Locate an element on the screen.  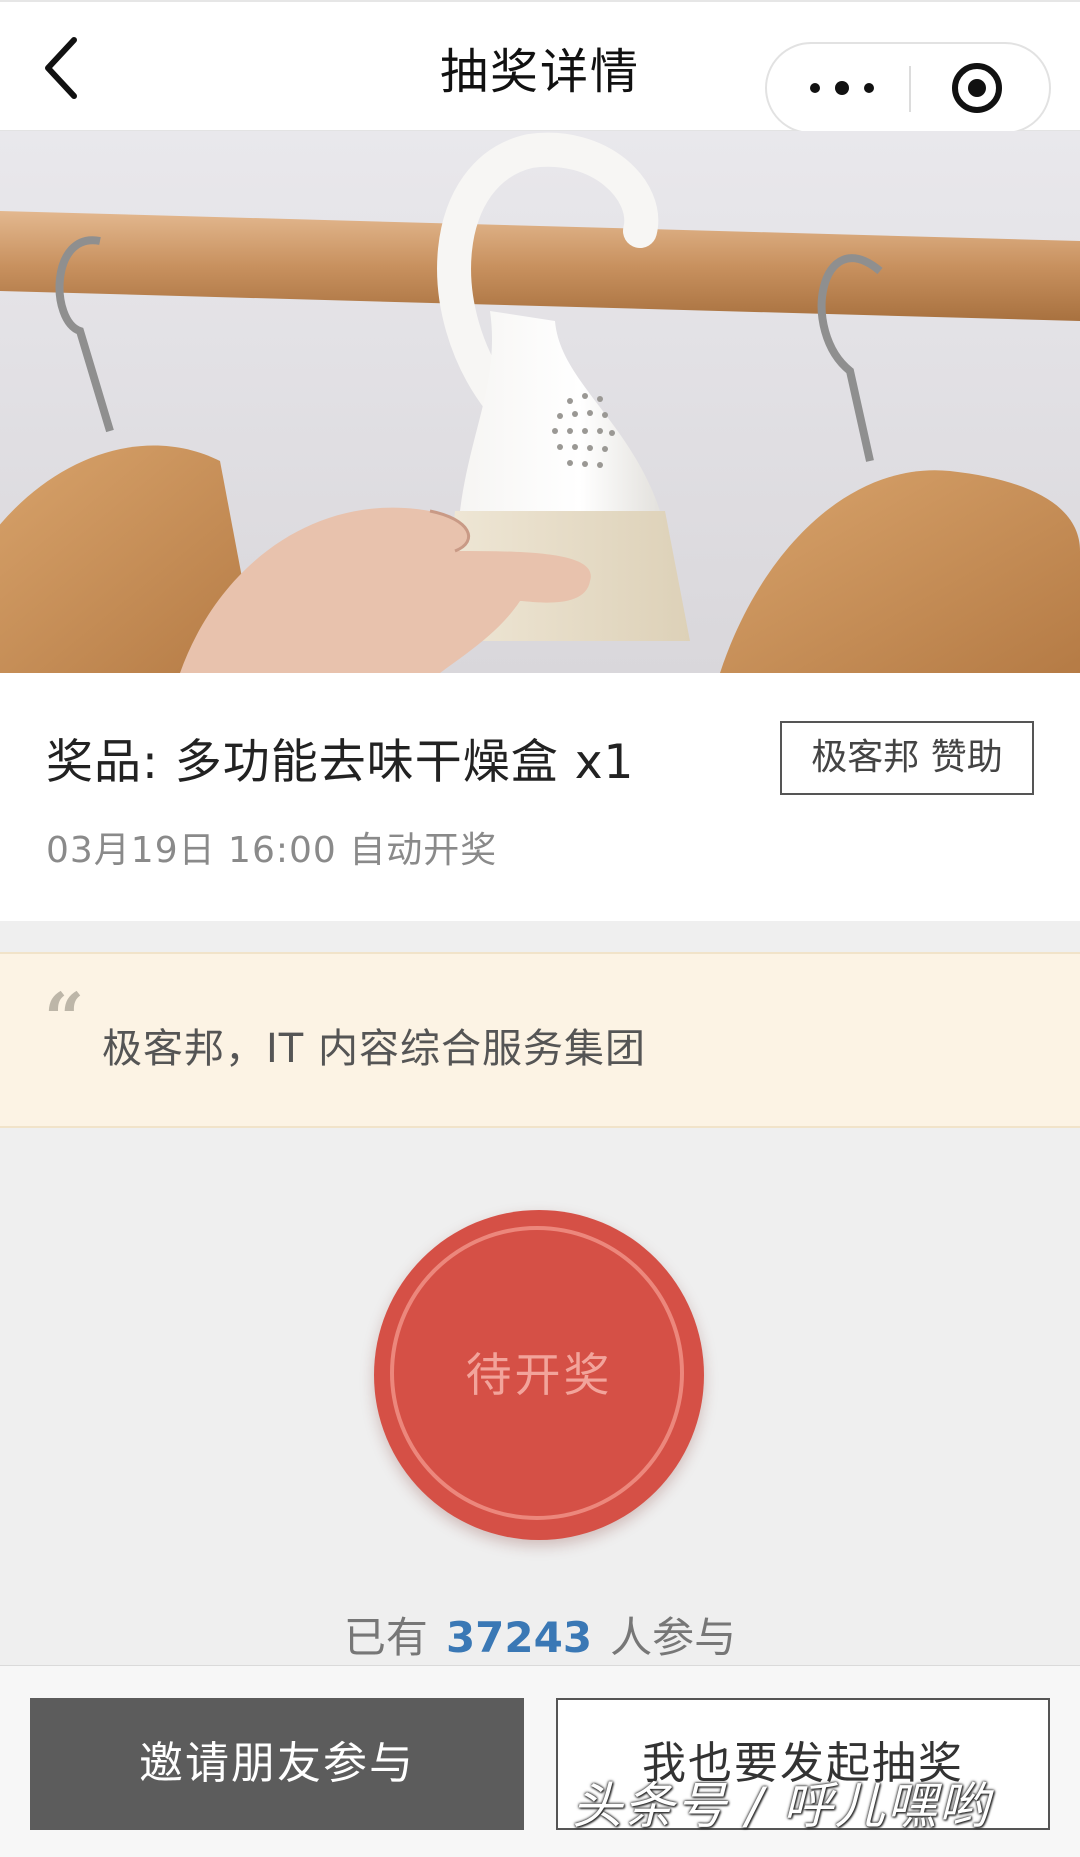
participants-count: 已有 37243 人参与 is located at coordinates (540, 1634).